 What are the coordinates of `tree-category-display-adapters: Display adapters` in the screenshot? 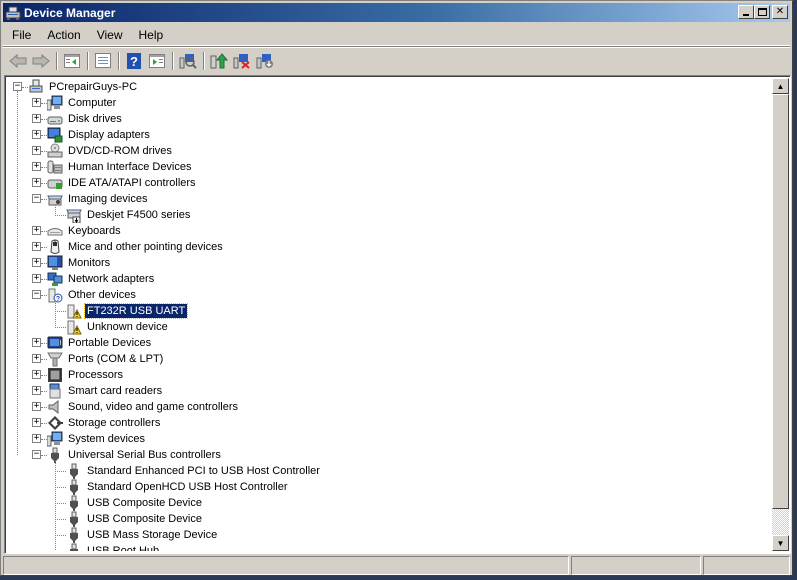 It's located at (99, 135).